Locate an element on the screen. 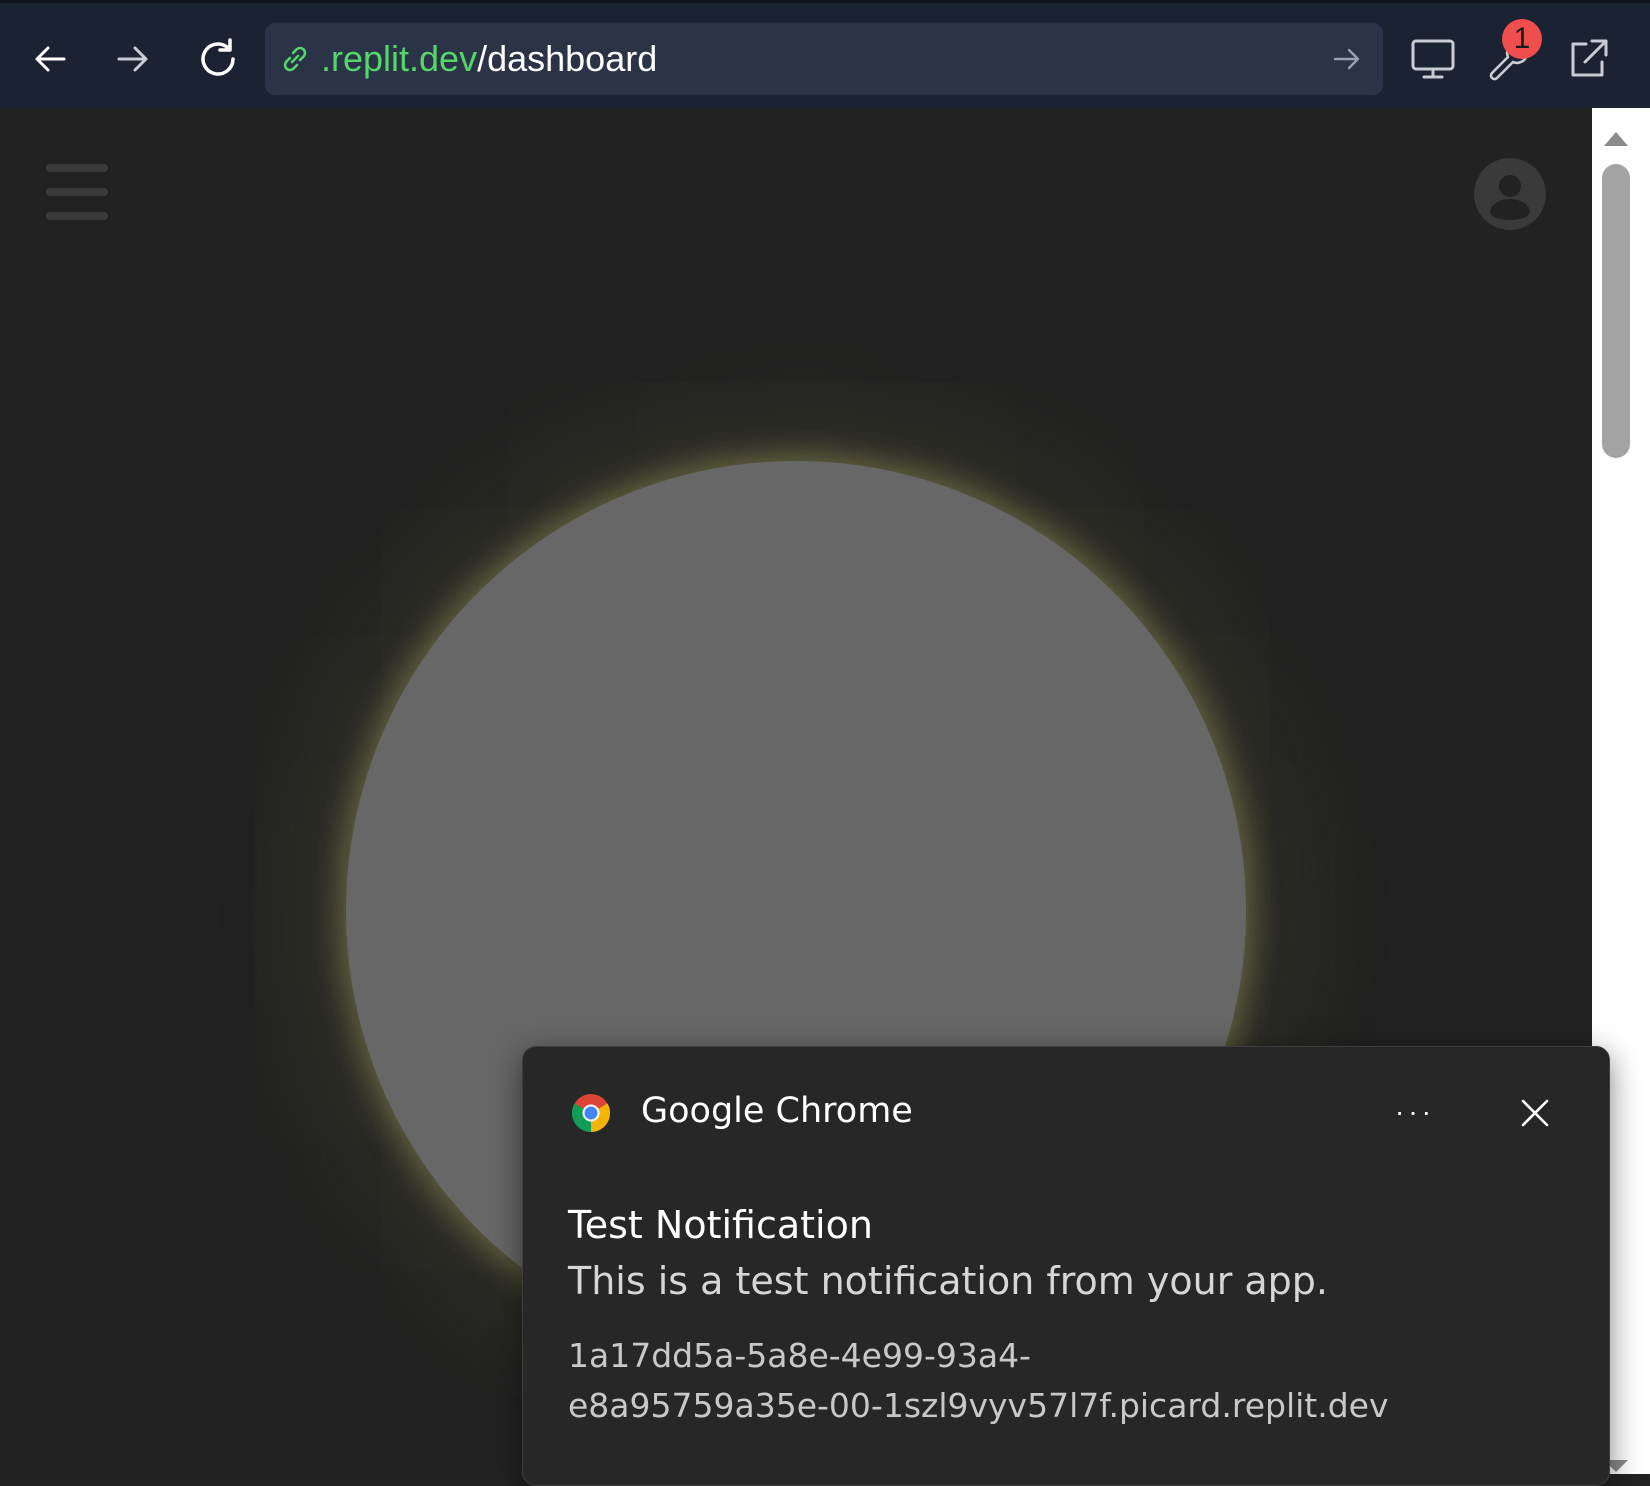 The height and width of the screenshot is (1486, 1650). url-path: /dashboard is located at coordinates (567, 58).